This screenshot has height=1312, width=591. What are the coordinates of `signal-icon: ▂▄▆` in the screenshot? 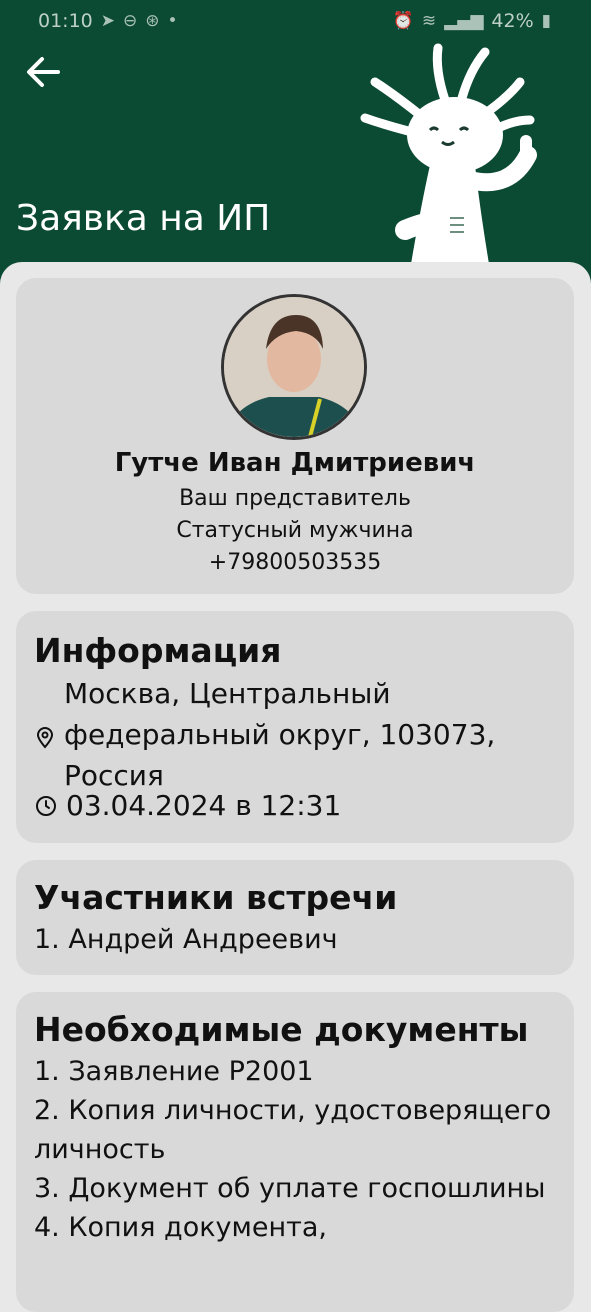 It's located at (464, 21).